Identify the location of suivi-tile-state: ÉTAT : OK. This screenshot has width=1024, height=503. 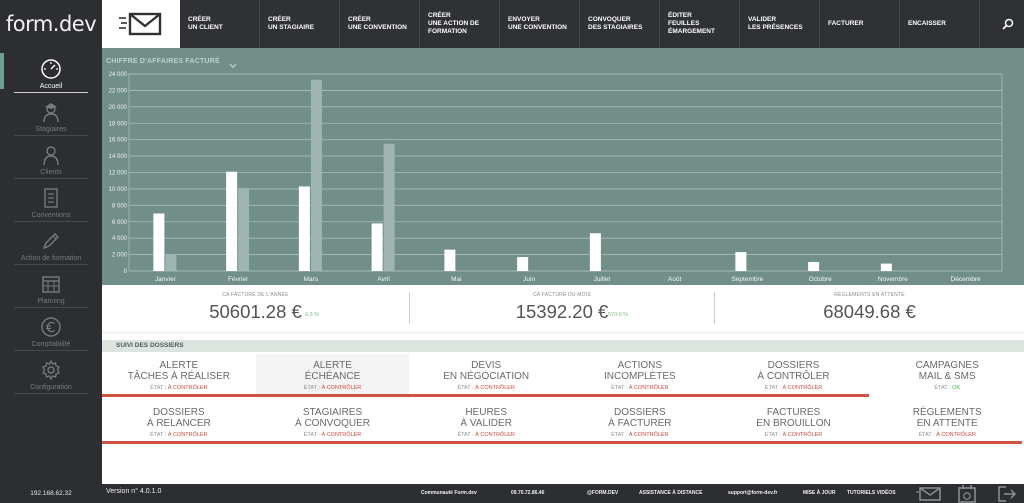
(947, 388).